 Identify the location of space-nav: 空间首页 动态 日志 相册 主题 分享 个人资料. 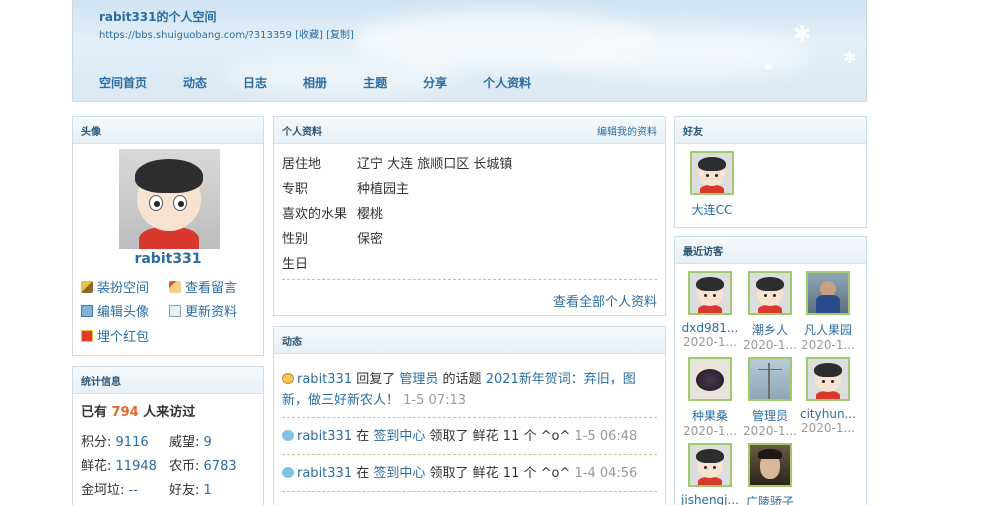
(333, 82).